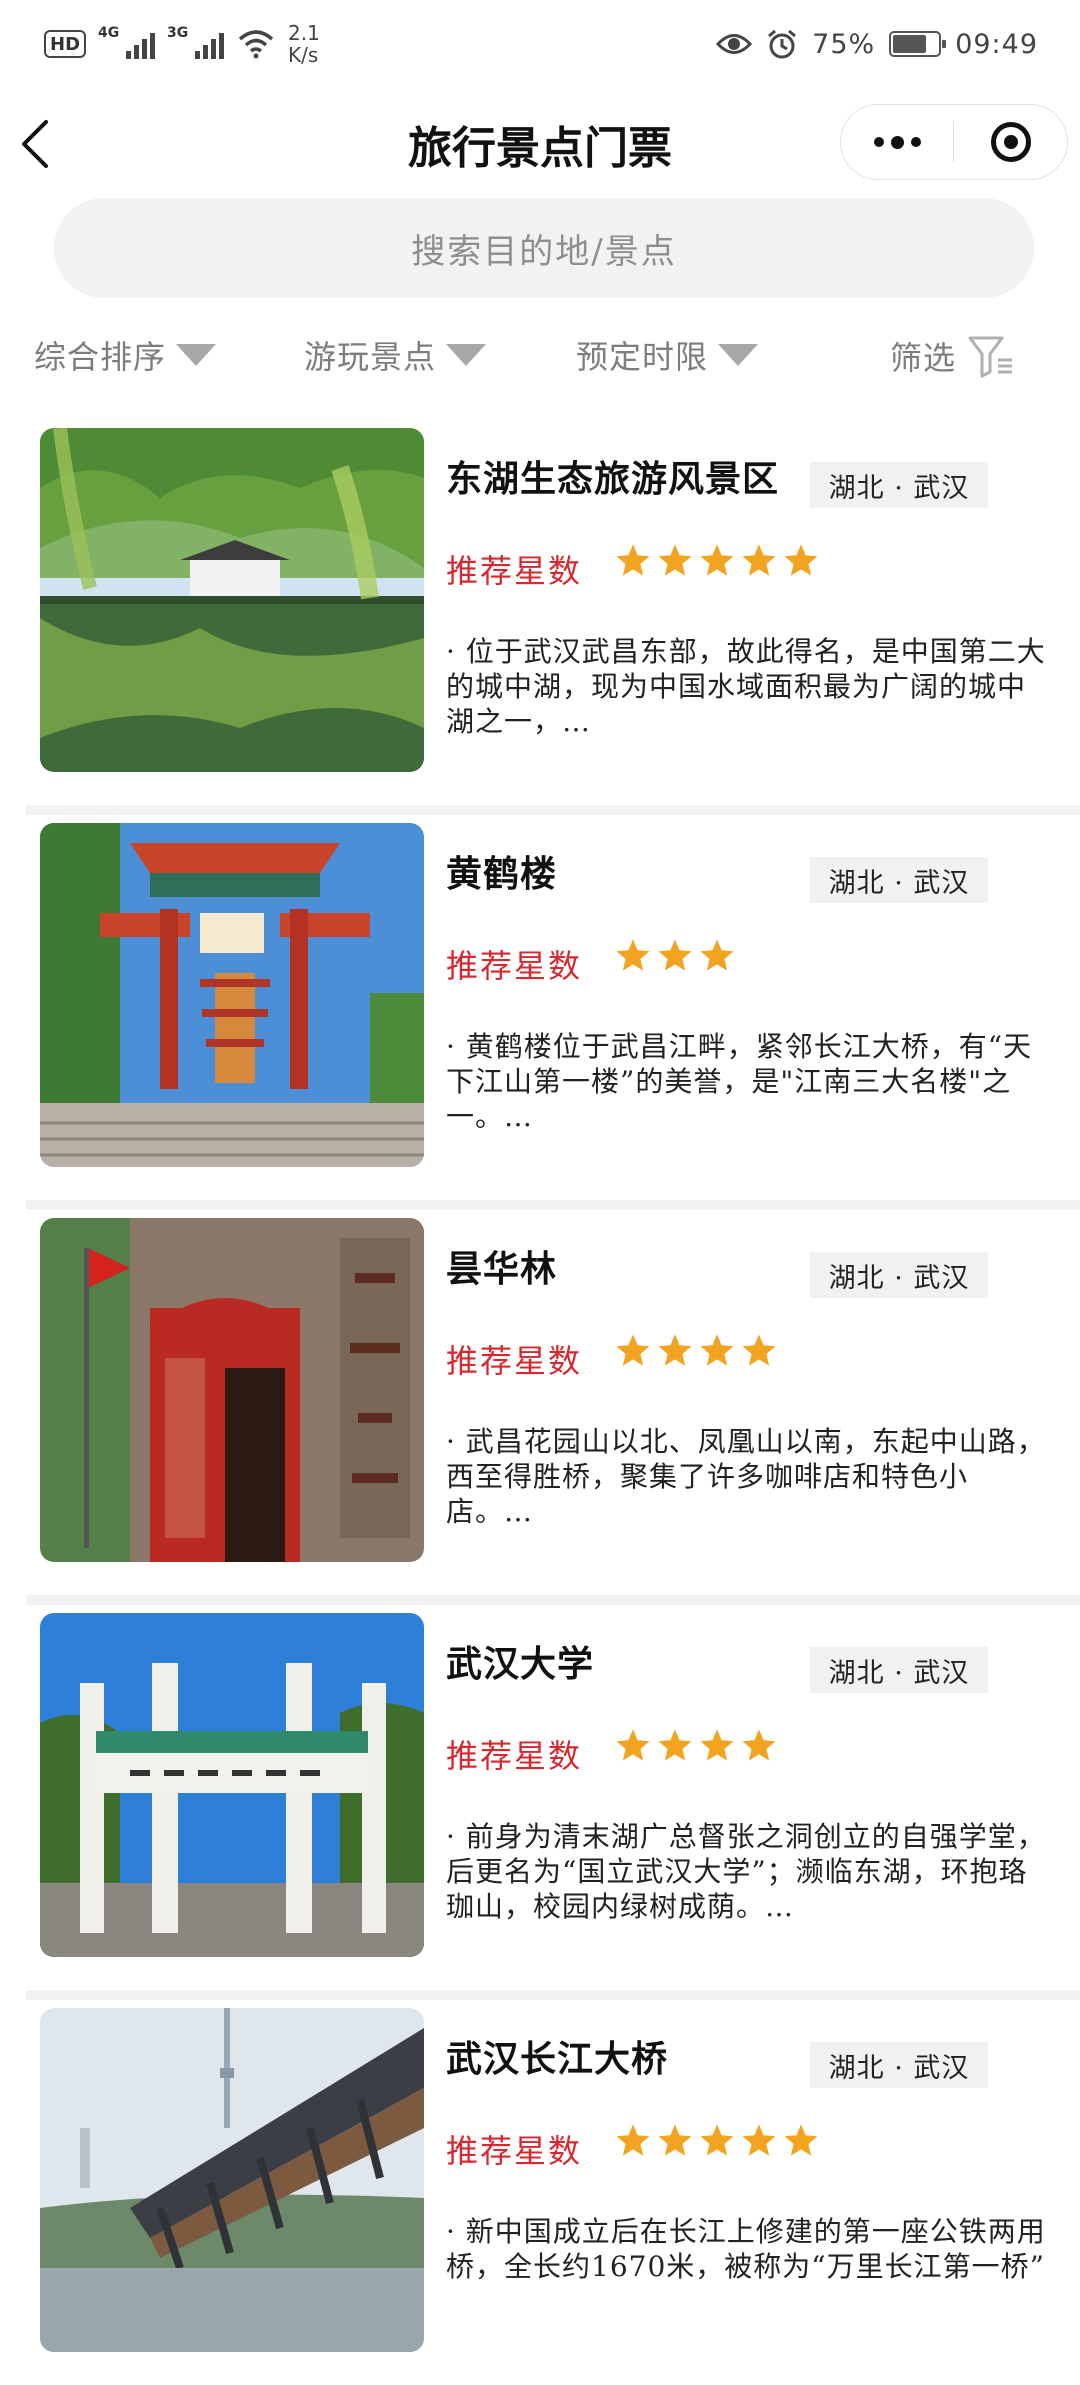 The width and height of the screenshot is (1080, 2385). What do you see at coordinates (990, 357) in the screenshot?
I see `funnel-icon` at bounding box center [990, 357].